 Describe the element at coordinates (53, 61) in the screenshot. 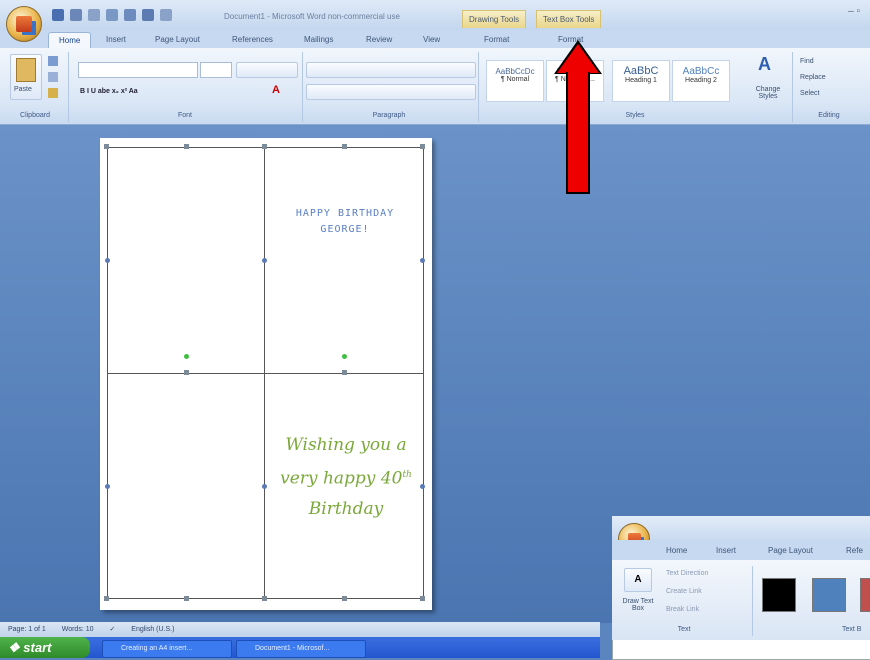

I see `cut-icon` at that location.